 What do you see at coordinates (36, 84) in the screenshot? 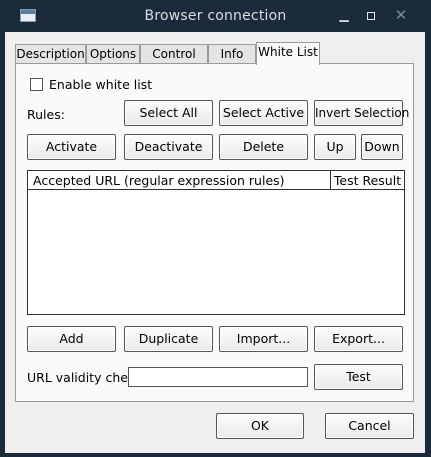
I see `enable-white-list-checkbox` at bounding box center [36, 84].